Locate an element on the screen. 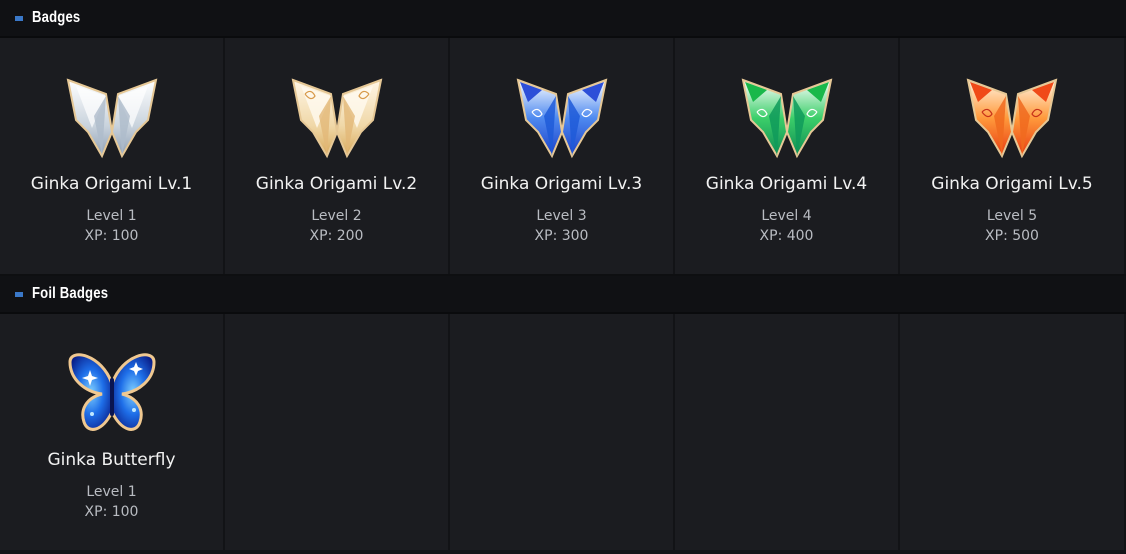  badge-card: Ginka Origami Lv.4 Level 4 XP: 400 is located at coordinates (787, 156).